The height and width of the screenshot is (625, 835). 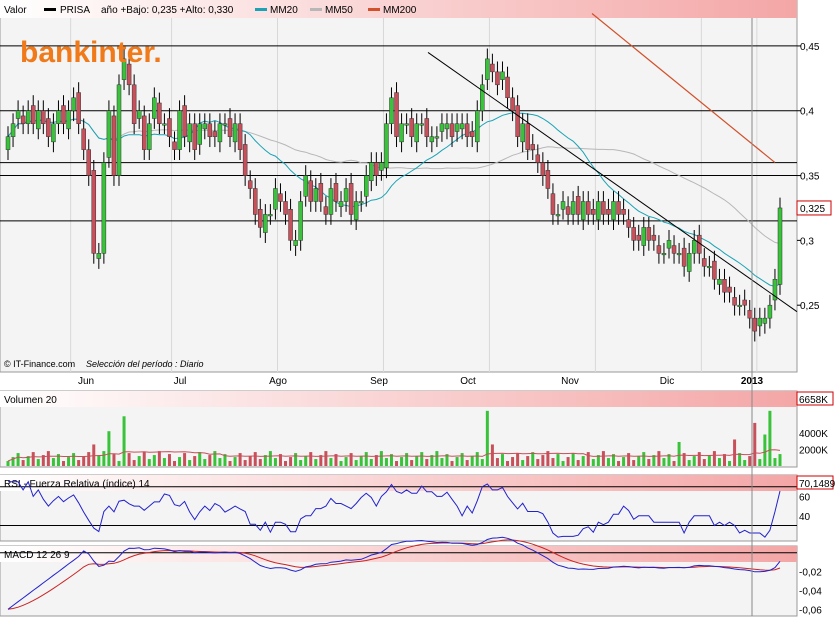 I want to click on price-y-axis: 0,45 0,4 0,35 0,3 0,25, so click(x=808, y=177).